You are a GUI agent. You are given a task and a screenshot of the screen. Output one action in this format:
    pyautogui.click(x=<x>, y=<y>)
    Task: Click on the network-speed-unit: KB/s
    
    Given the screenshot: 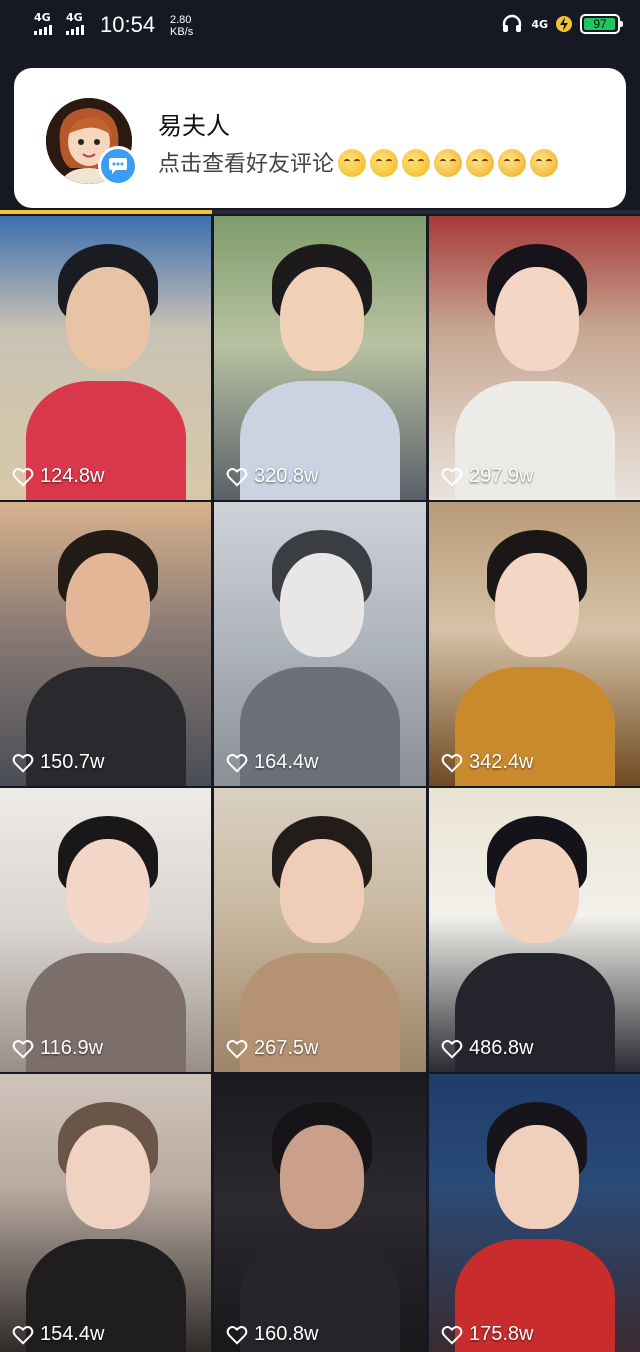 What is the action you would take?
    pyautogui.click(x=182, y=32)
    